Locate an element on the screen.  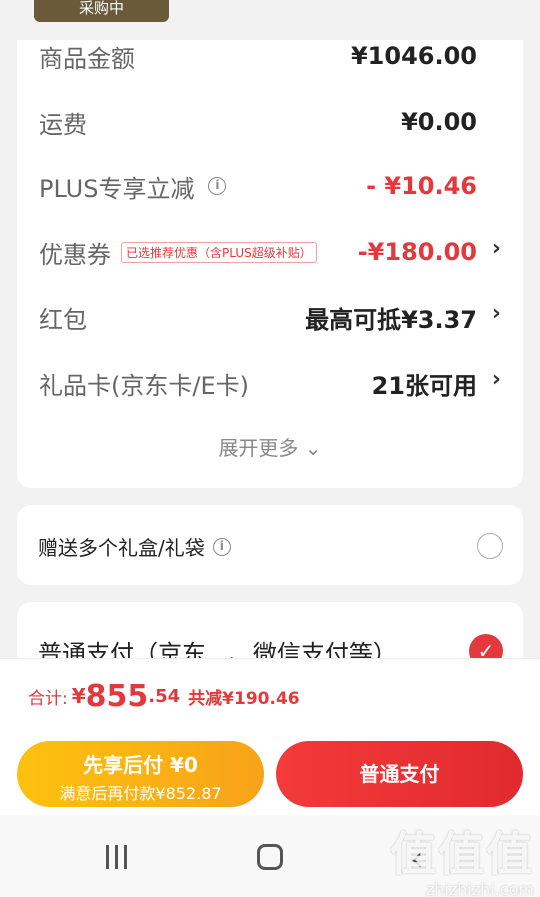
chevron-down-icon: ⌄ is located at coordinates (313, 448).